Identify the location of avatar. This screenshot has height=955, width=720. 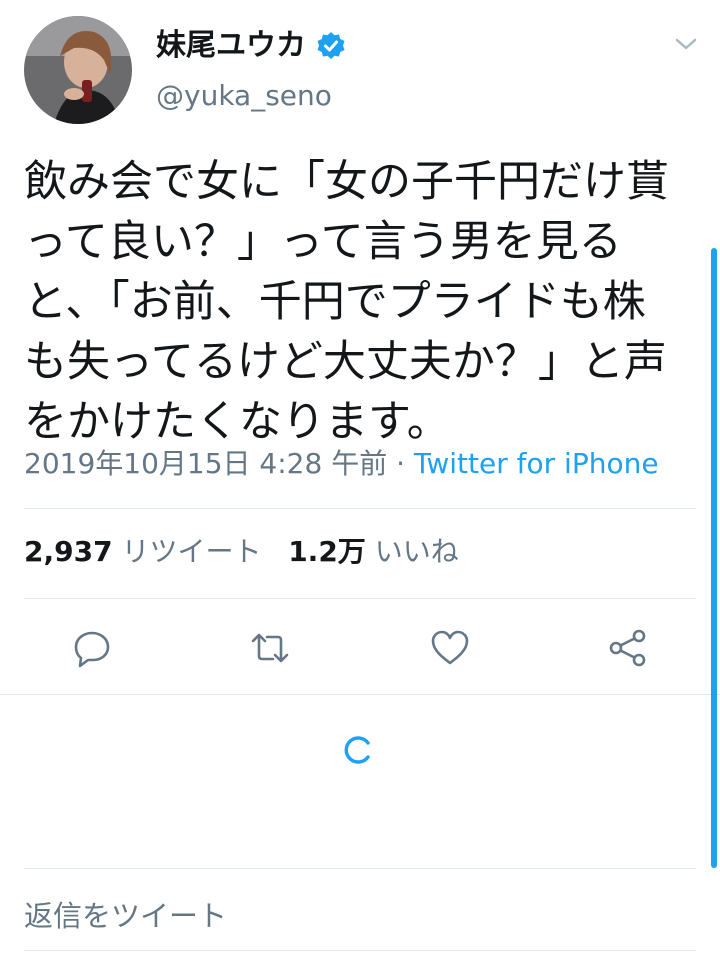
(78, 70).